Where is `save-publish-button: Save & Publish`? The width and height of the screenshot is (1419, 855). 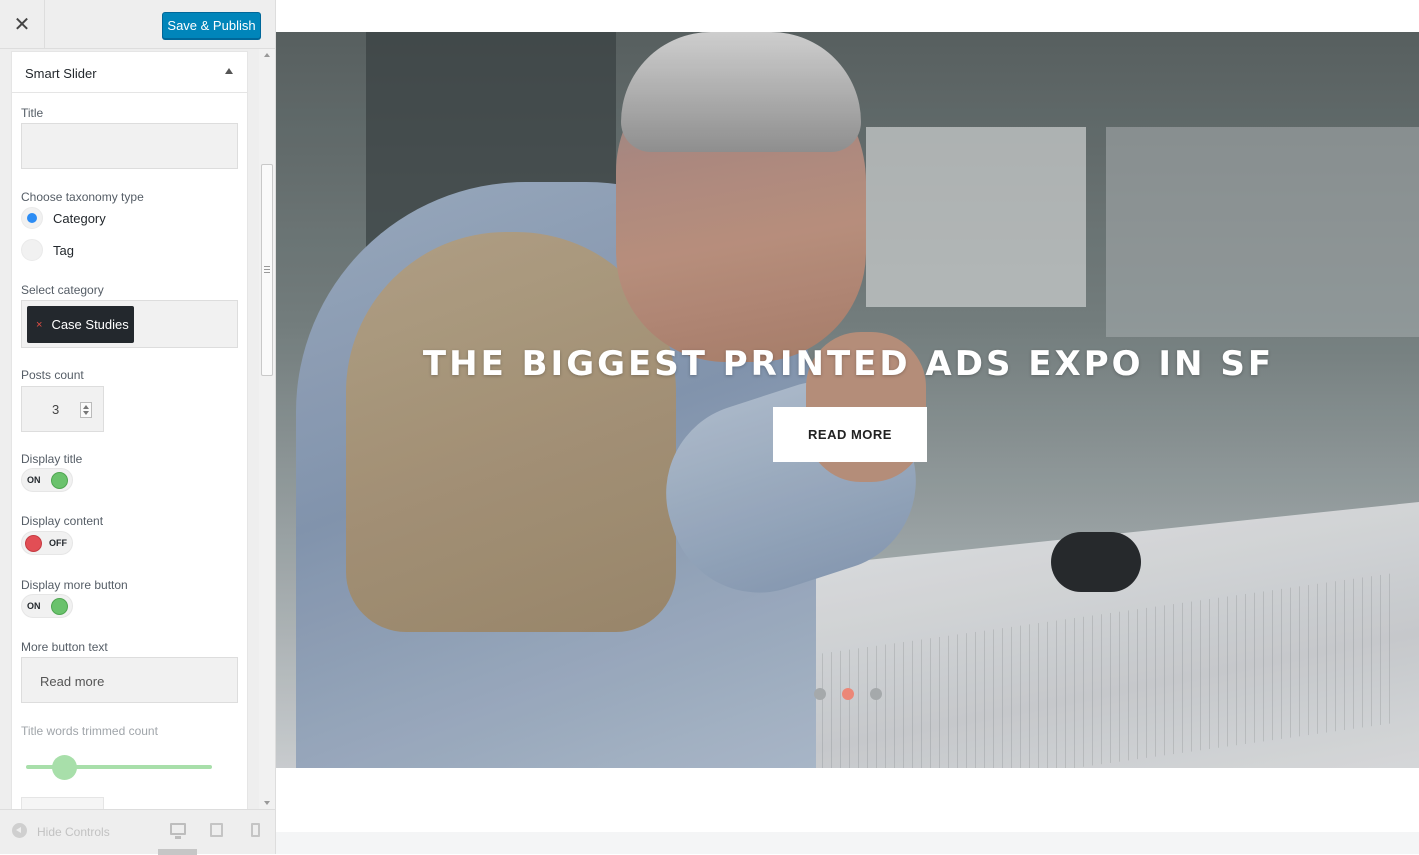 save-publish-button: Save & Publish is located at coordinates (211, 25).